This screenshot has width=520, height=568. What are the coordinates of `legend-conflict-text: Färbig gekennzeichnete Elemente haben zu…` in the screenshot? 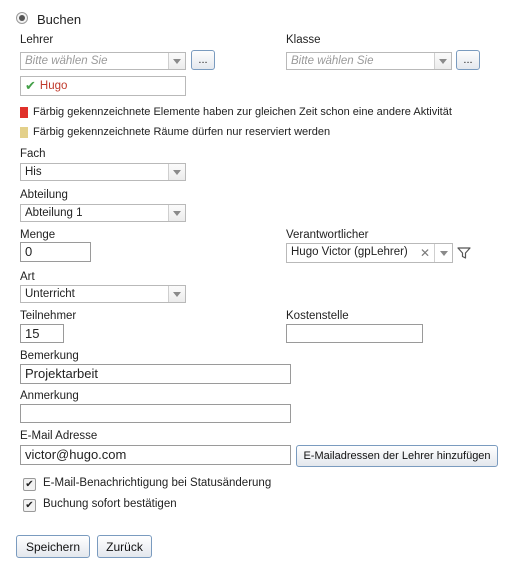 It's located at (242, 112).